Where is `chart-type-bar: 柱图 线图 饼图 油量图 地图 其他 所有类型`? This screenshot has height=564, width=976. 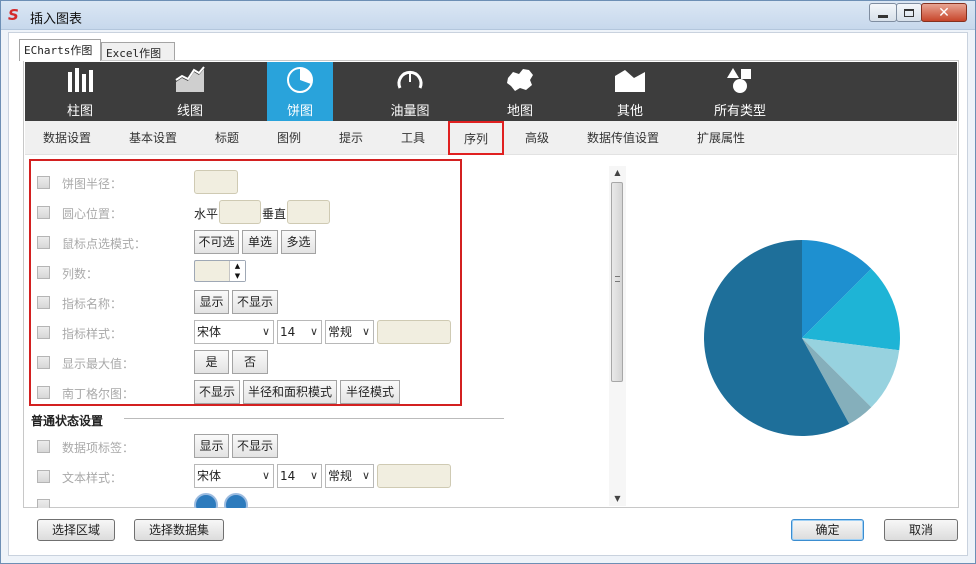 chart-type-bar: 柱图 线图 饼图 油量图 地图 其他 所有类型 is located at coordinates (491, 91).